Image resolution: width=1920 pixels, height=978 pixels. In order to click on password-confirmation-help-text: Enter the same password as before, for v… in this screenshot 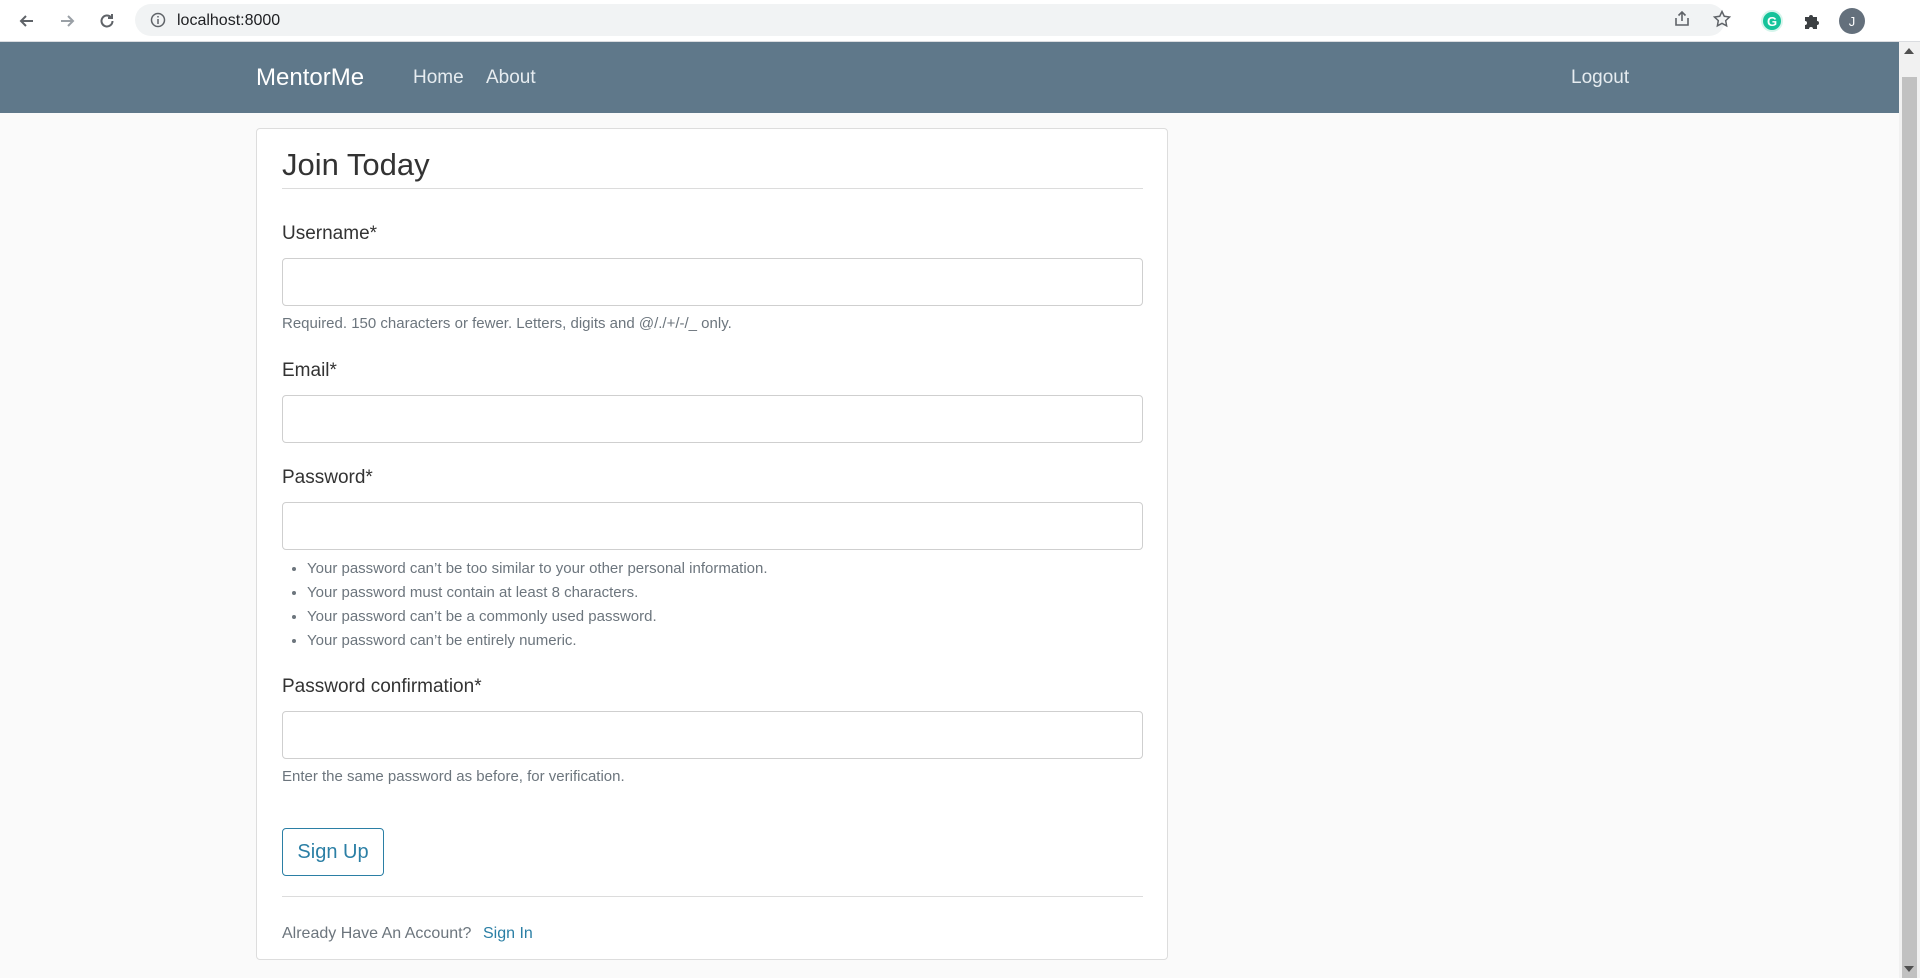, I will do `click(453, 776)`.